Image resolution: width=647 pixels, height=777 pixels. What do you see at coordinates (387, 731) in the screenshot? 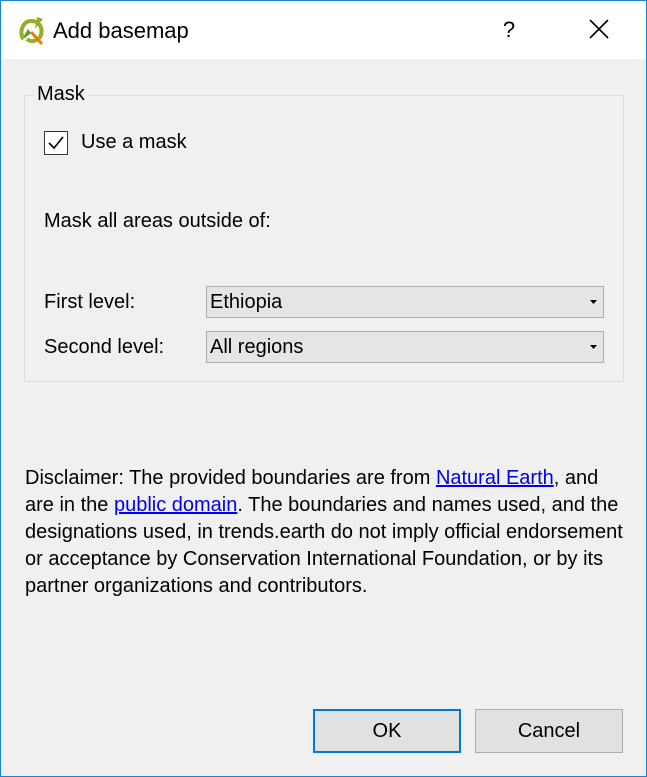
I see `ok-button: OK` at bounding box center [387, 731].